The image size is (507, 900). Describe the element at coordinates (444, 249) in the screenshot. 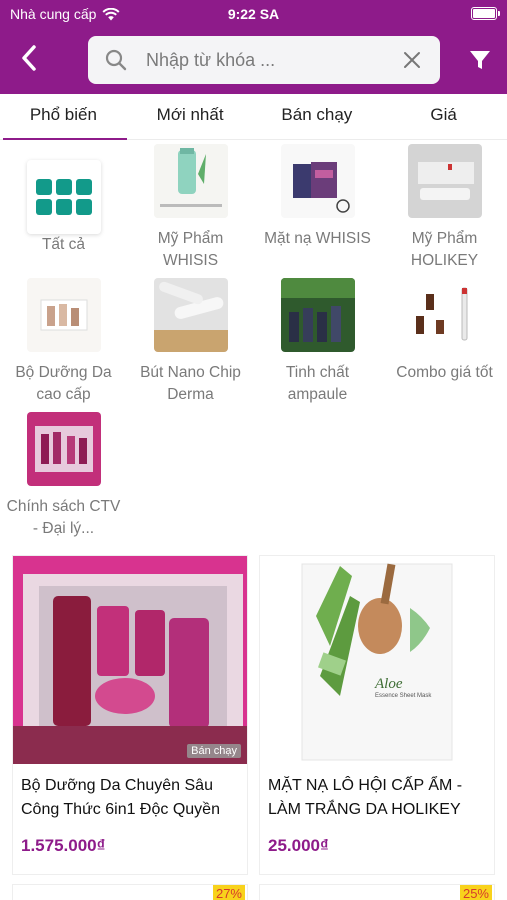

I see `category-label: Mỹ Phẩm HOLIKEY` at that location.